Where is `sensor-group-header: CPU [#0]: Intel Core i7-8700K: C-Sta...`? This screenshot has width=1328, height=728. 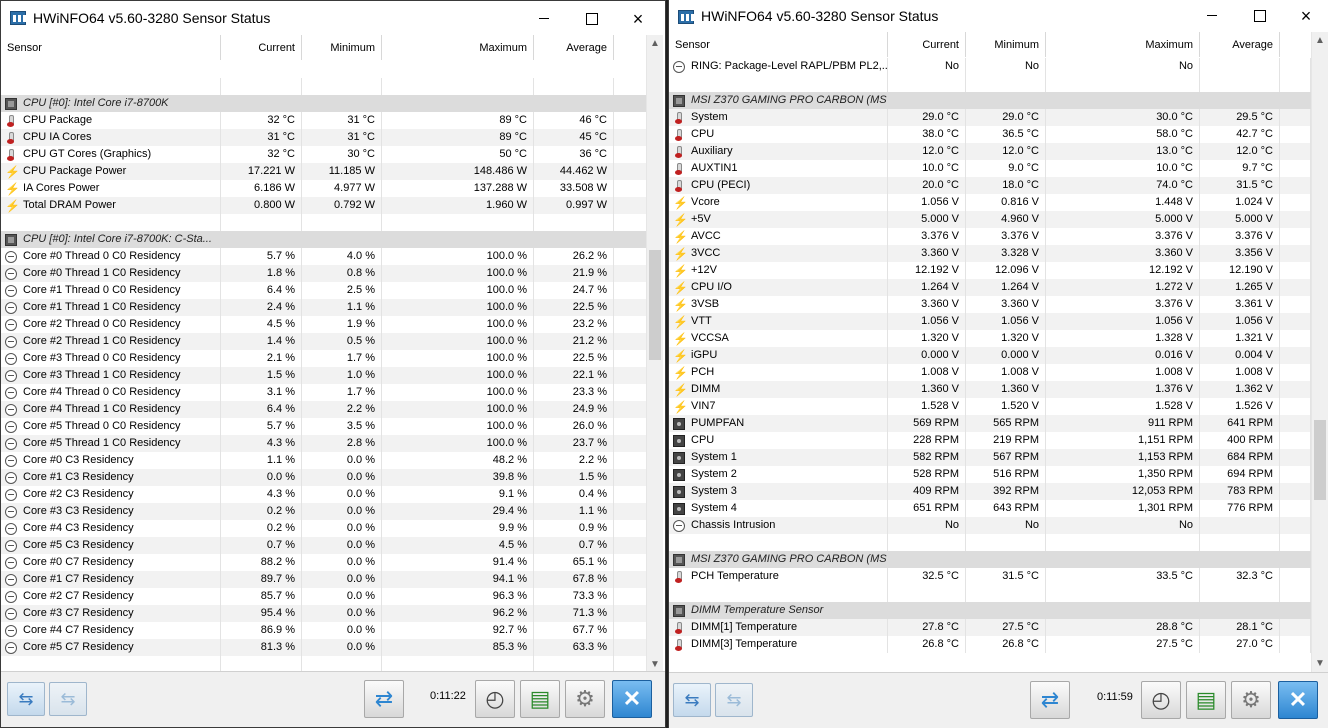
sensor-group-header: CPU [#0]: Intel Core i7-8700K: C-Sta... is located at coordinates (324, 239).